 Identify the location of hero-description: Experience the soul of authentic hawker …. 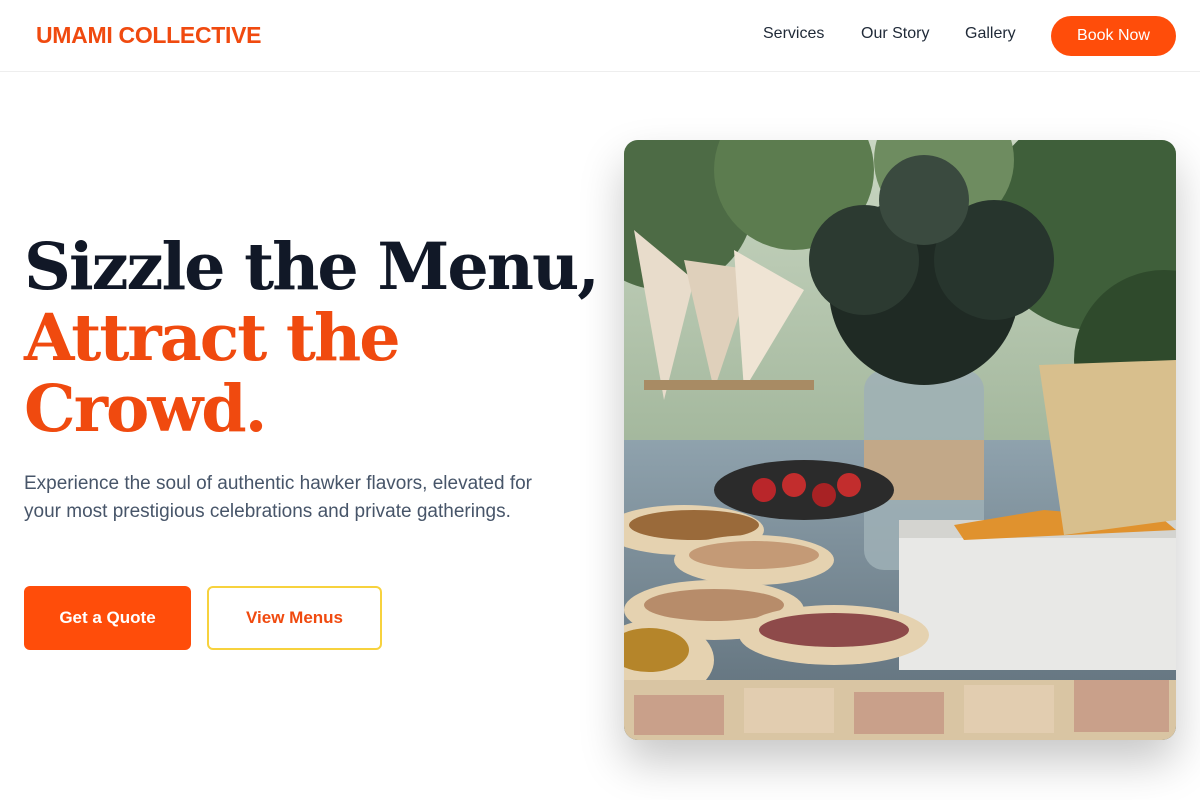
(278, 497).